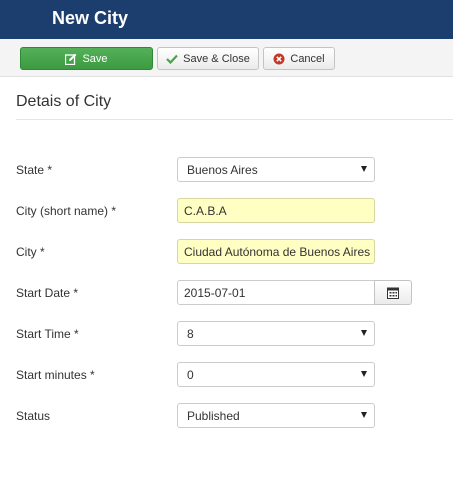 The height and width of the screenshot is (483, 453). I want to click on start-time-value: 8, so click(190, 333).